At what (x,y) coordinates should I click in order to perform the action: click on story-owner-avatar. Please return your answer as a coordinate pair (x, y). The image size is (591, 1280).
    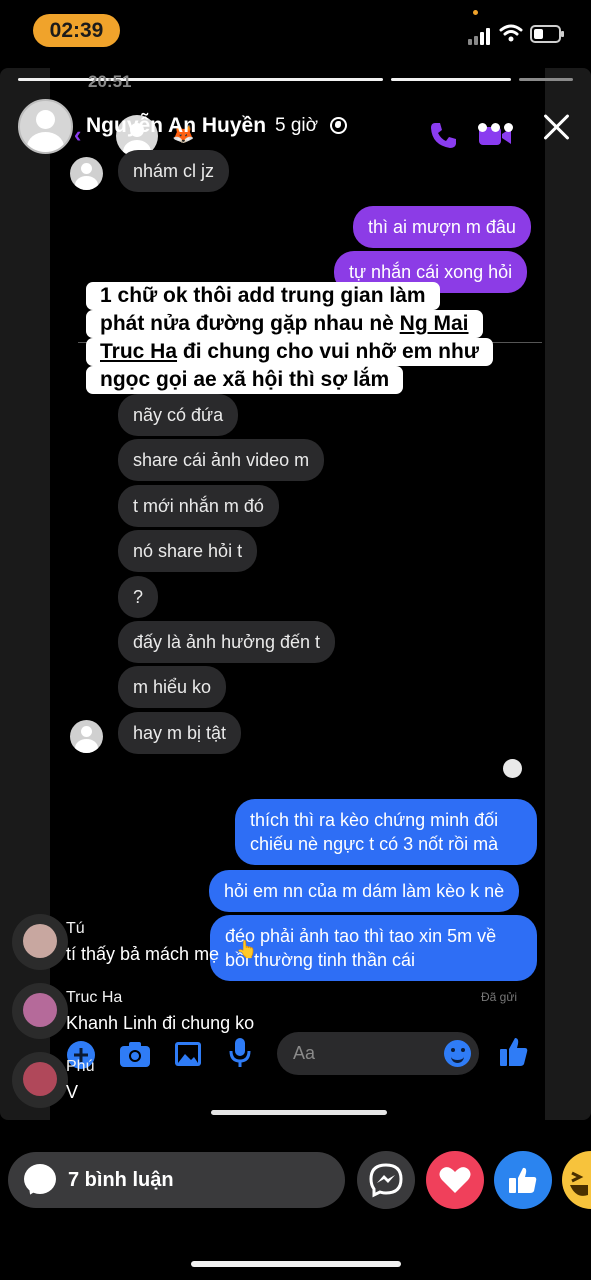
    Looking at the image, I should click on (45, 126).